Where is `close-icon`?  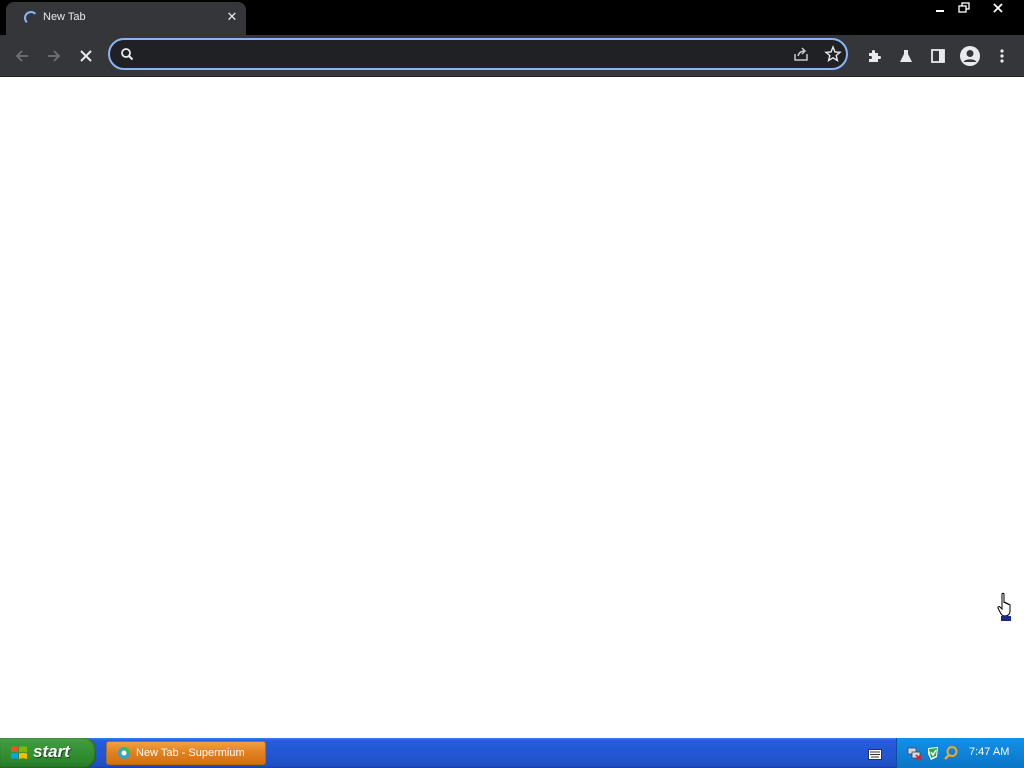 close-icon is located at coordinates (998, 8).